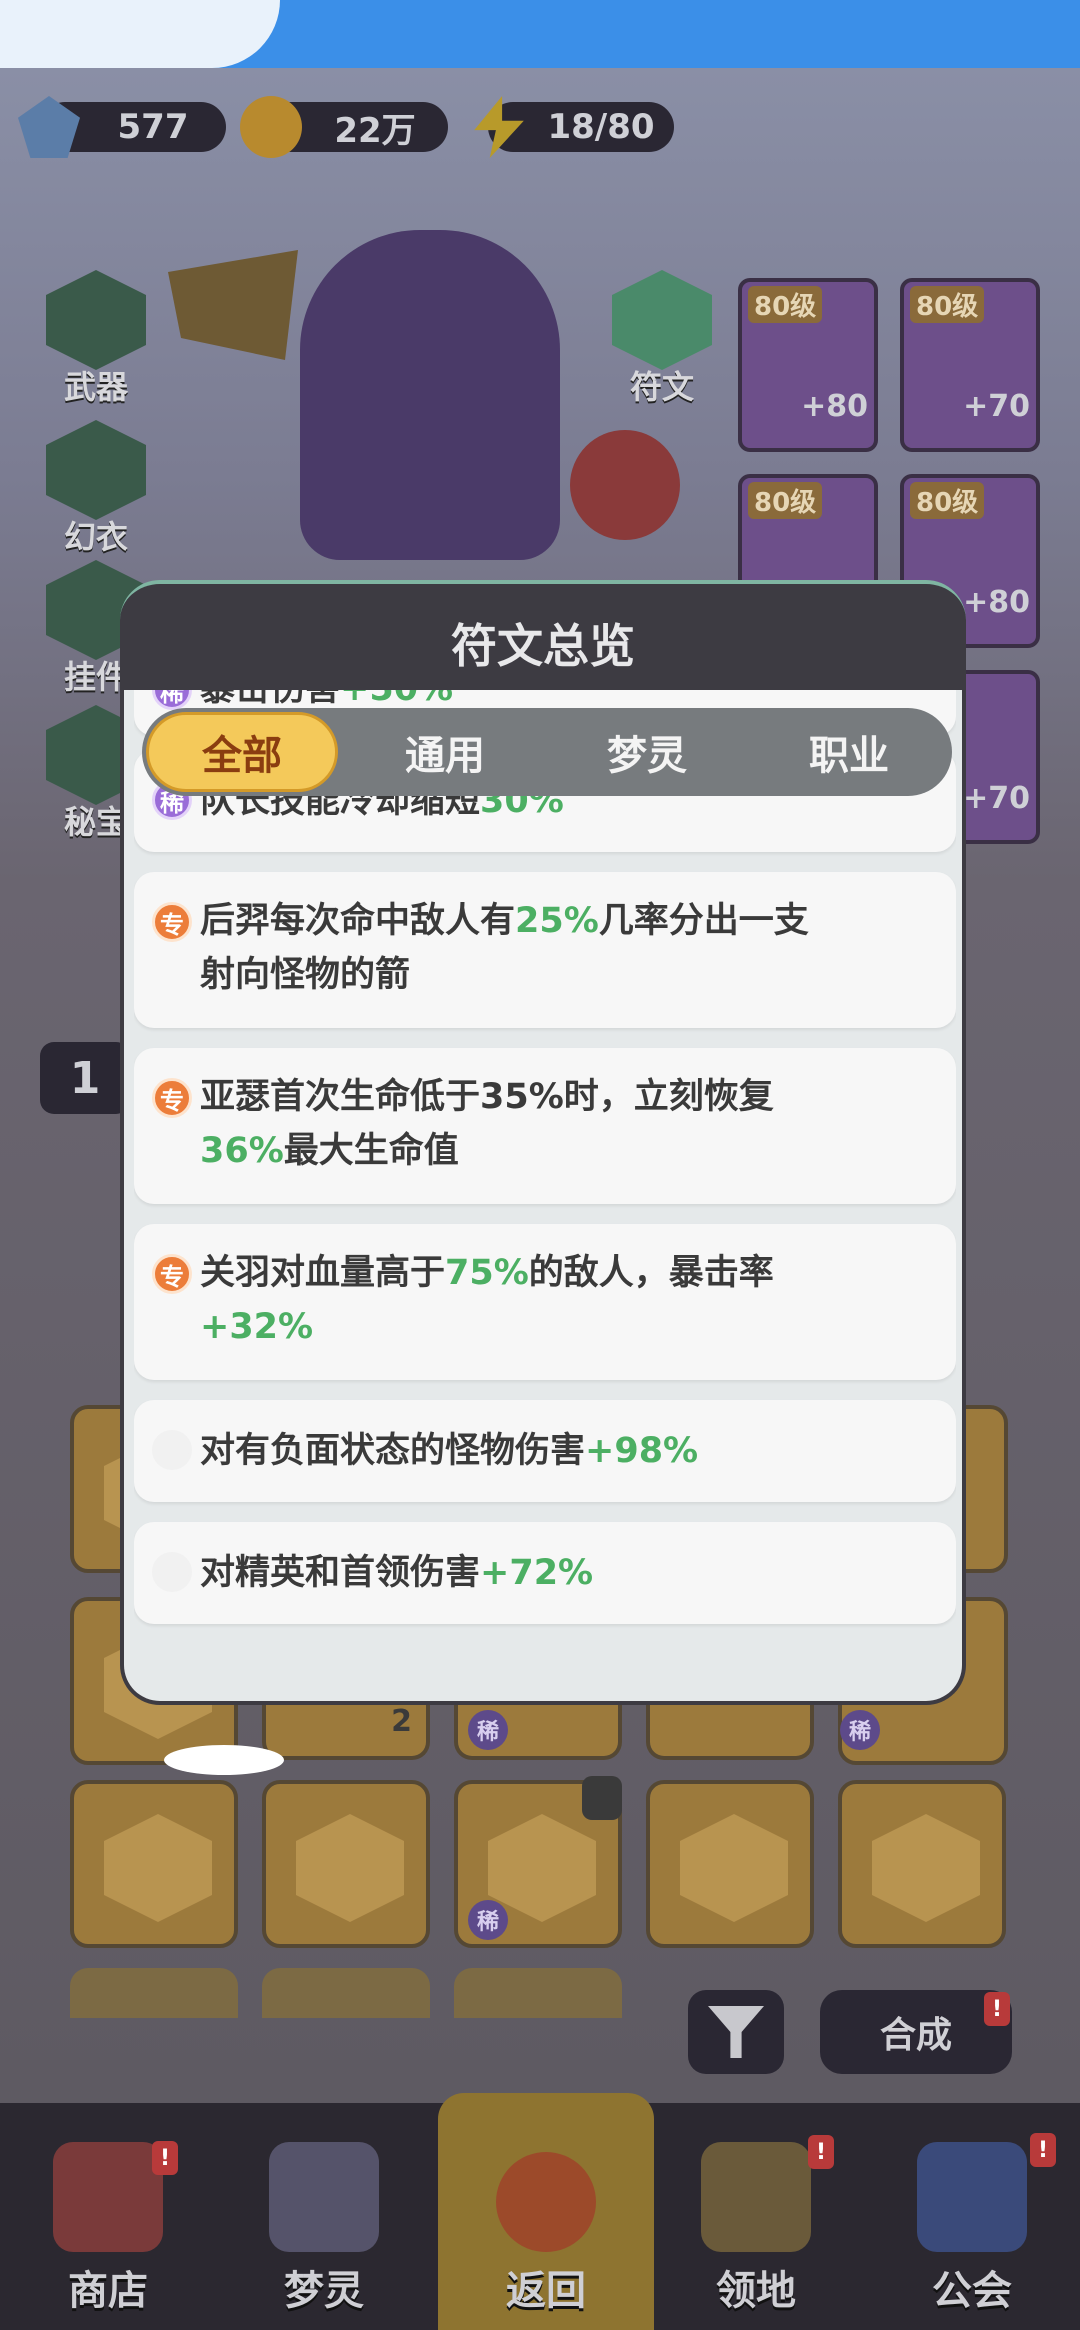 Image resolution: width=1080 pixels, height=2330 pixels. Describe the element at coordinates (662, 320) in the screenshot. I see `rune-icon` at that location.